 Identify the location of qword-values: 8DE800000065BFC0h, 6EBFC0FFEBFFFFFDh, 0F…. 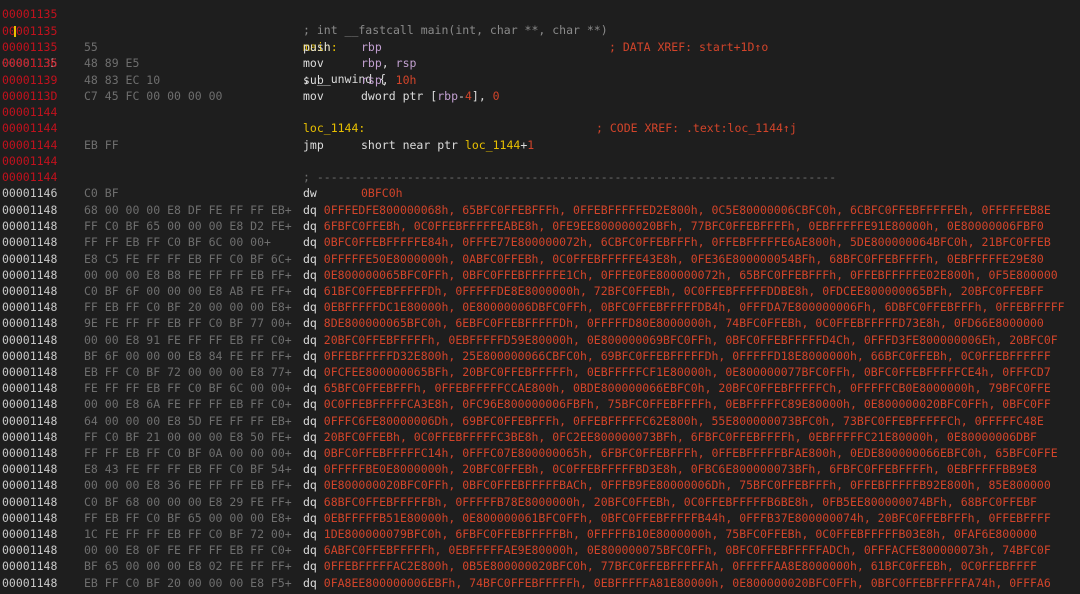
(684, 323).